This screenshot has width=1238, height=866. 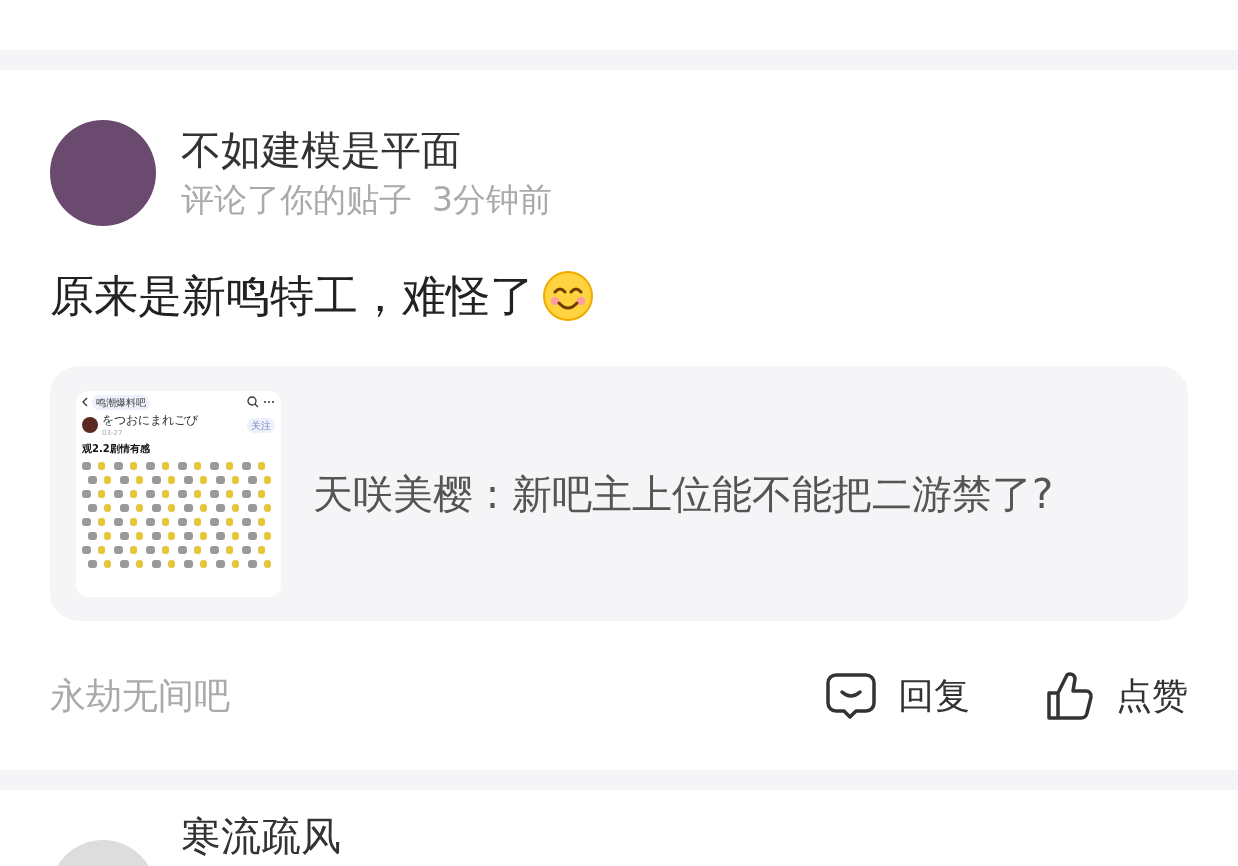 What do you see at coordinates (253, 402) in the screenshot?
I see `search-icon` at bounding box center [253, 402].